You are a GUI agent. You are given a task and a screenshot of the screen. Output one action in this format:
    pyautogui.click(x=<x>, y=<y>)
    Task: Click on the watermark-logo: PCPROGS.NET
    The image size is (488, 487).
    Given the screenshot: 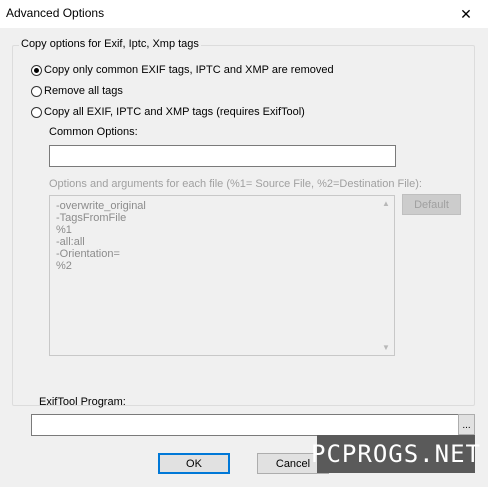 What is the action you would take?
    pyautogui.click(x=395, y=454)
    